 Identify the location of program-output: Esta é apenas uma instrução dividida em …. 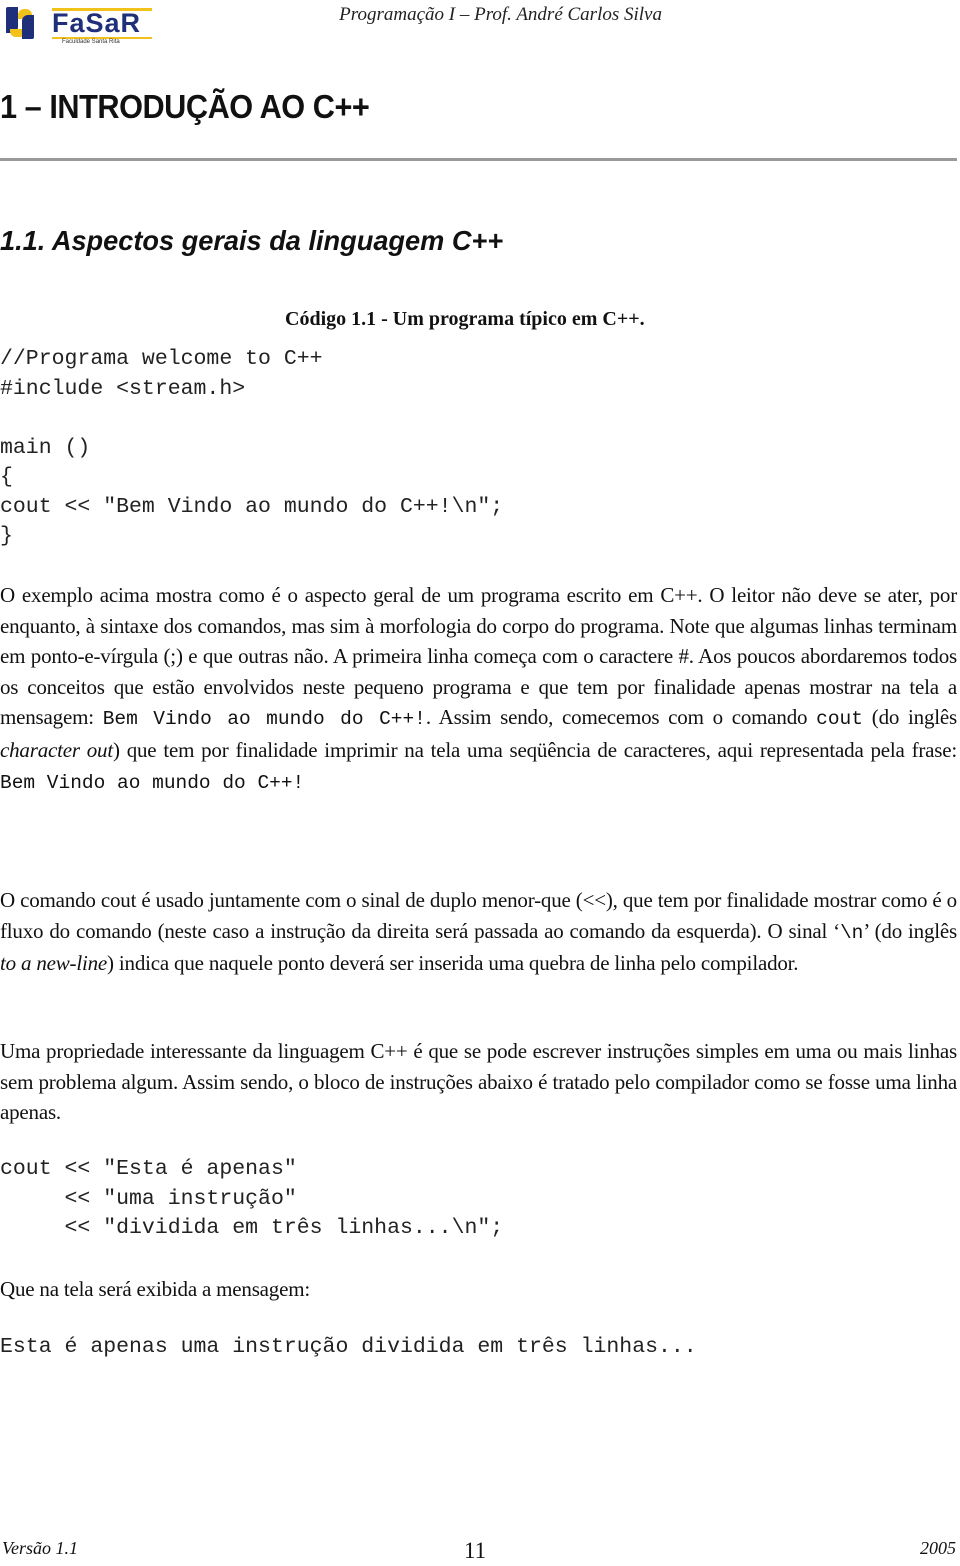
(348, 1347).